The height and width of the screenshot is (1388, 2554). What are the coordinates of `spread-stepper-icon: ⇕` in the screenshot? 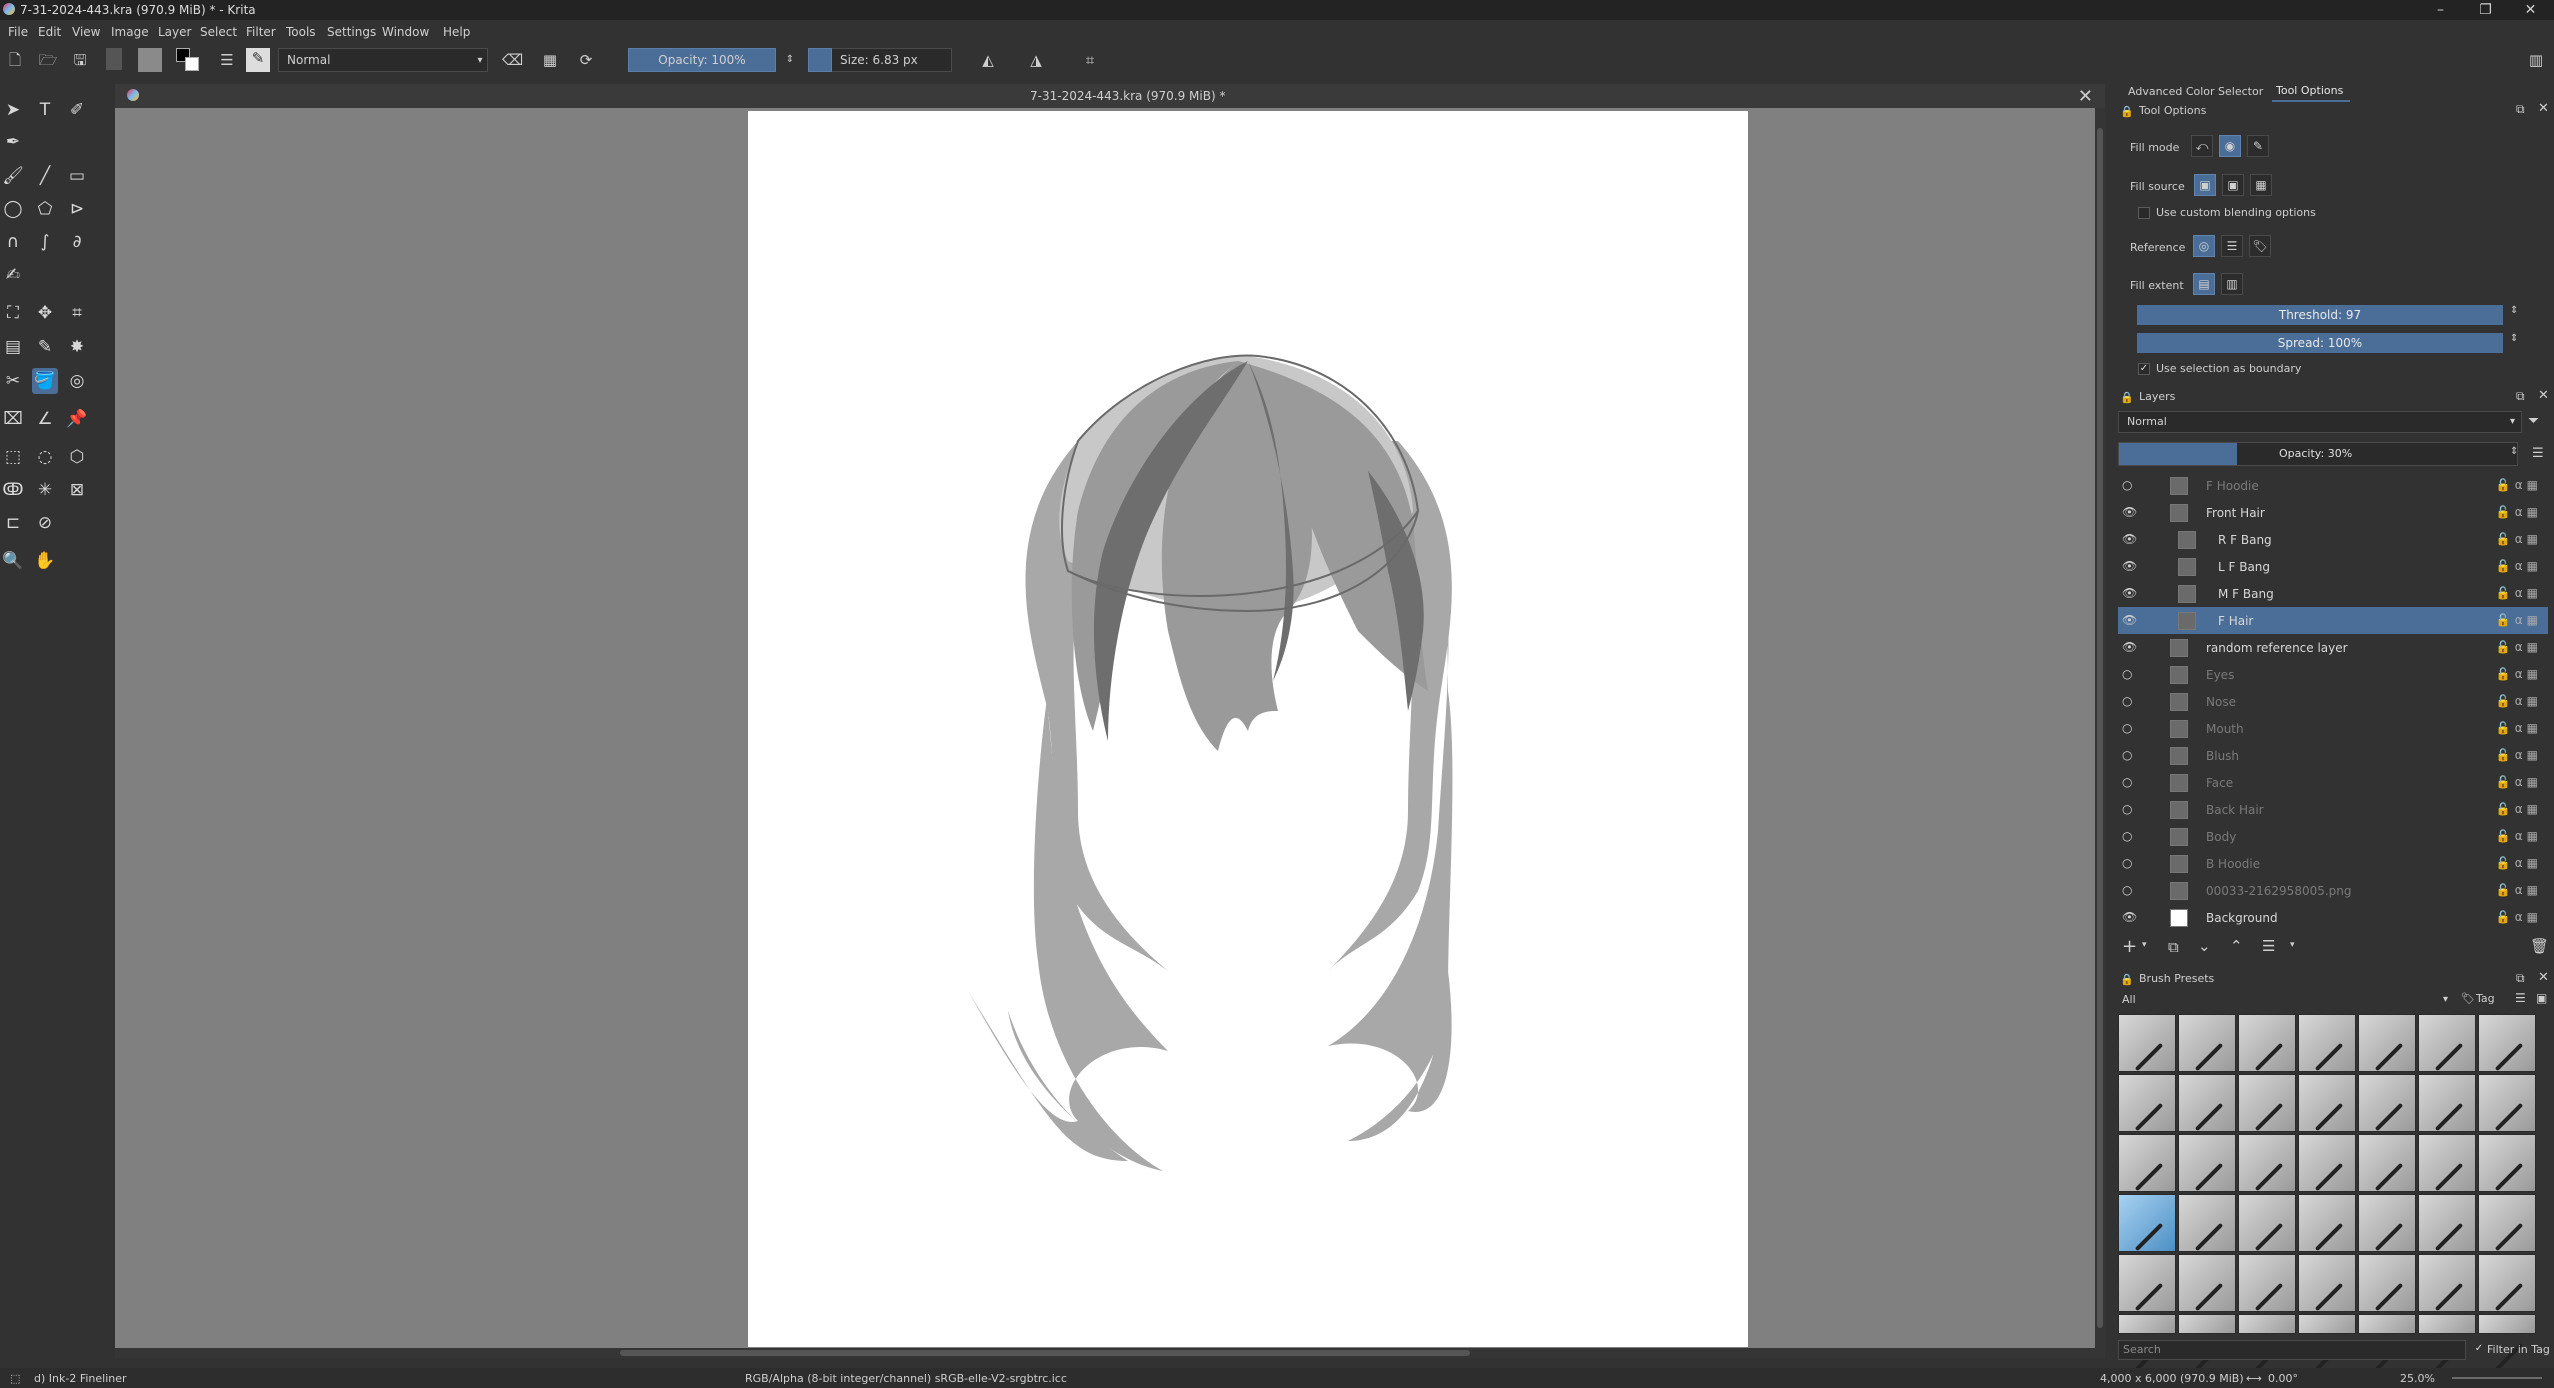 It's located at (2514, 338).